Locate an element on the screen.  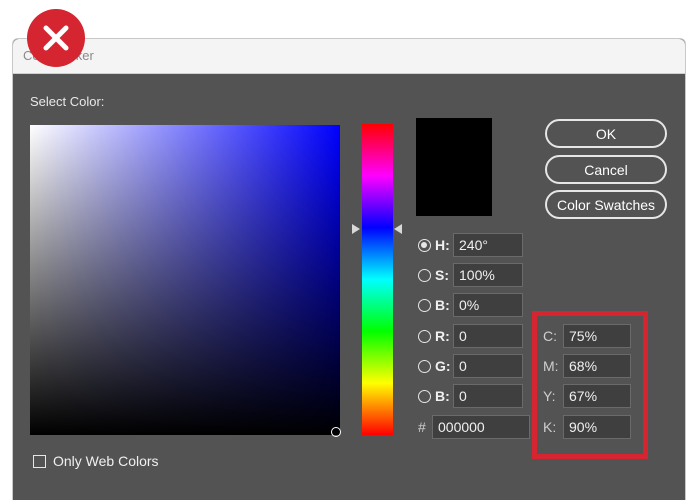
select-color-label: Select Color: is located at coordinates (67, 101).